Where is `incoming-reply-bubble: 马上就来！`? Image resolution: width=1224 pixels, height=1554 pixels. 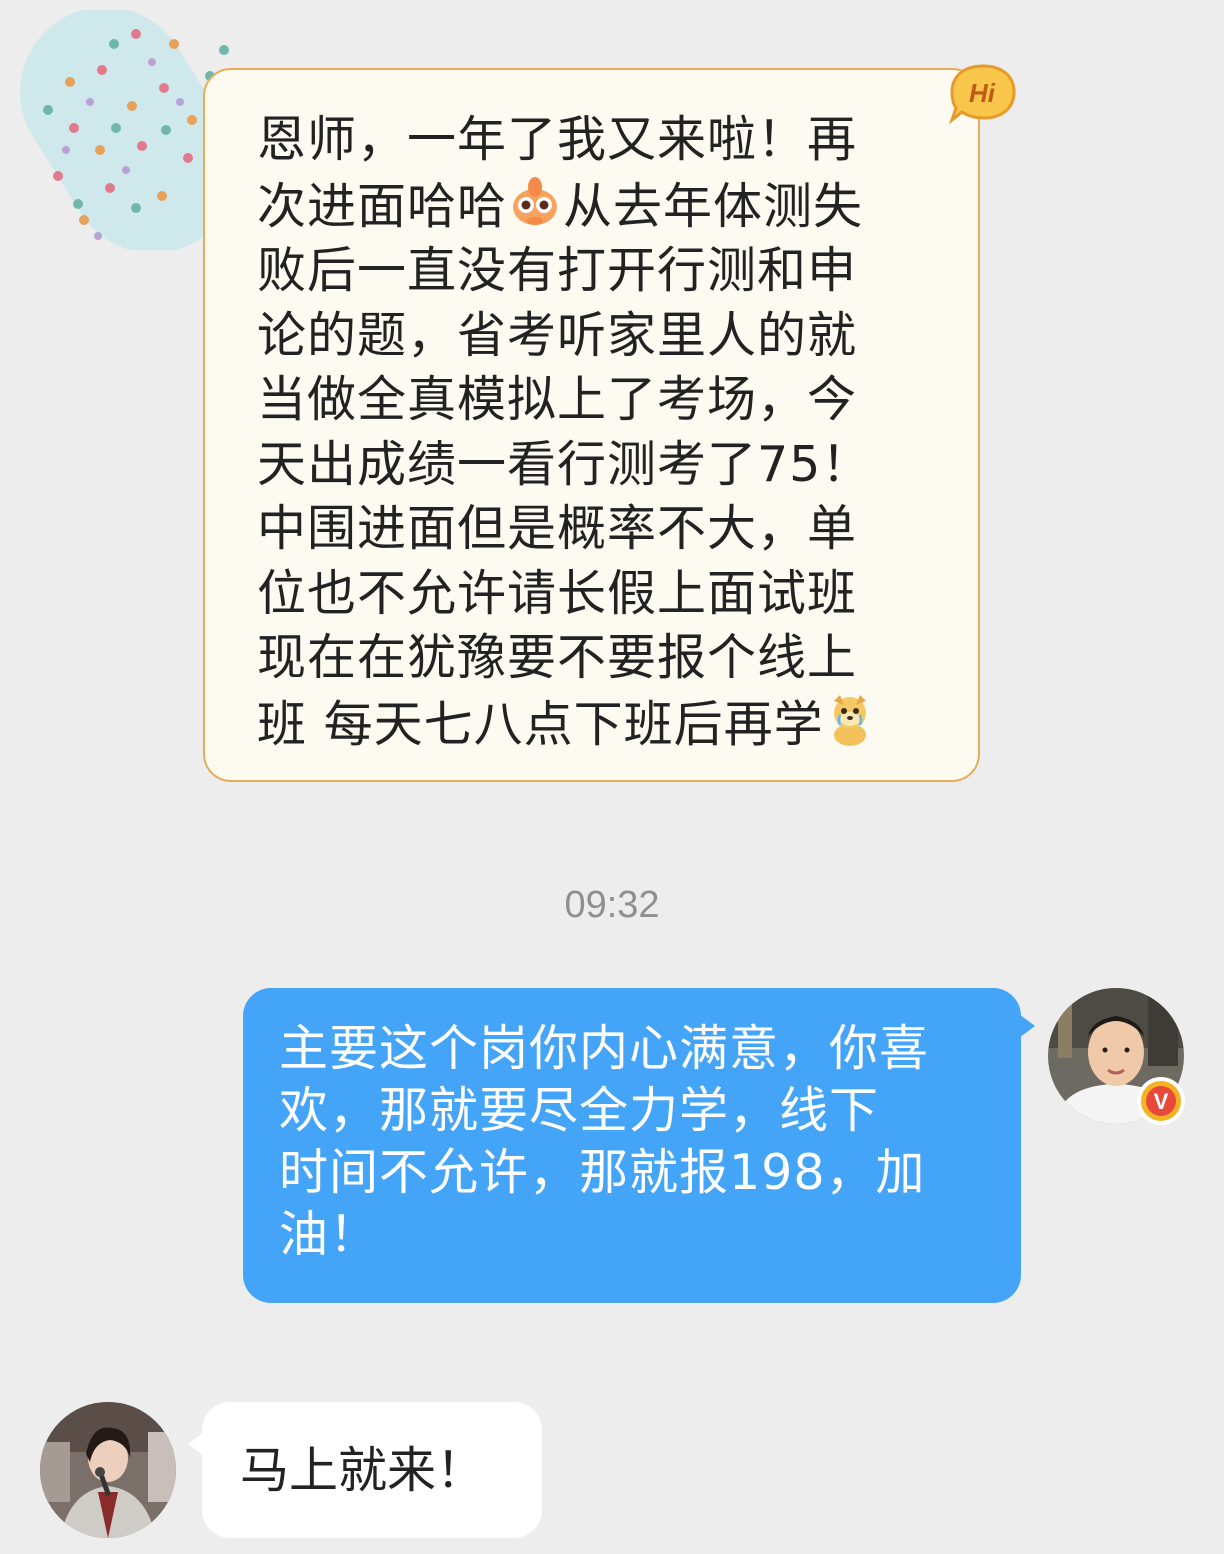
incoming-reply-bubble: 马上就来！ is located at coordinates (365, 1470).